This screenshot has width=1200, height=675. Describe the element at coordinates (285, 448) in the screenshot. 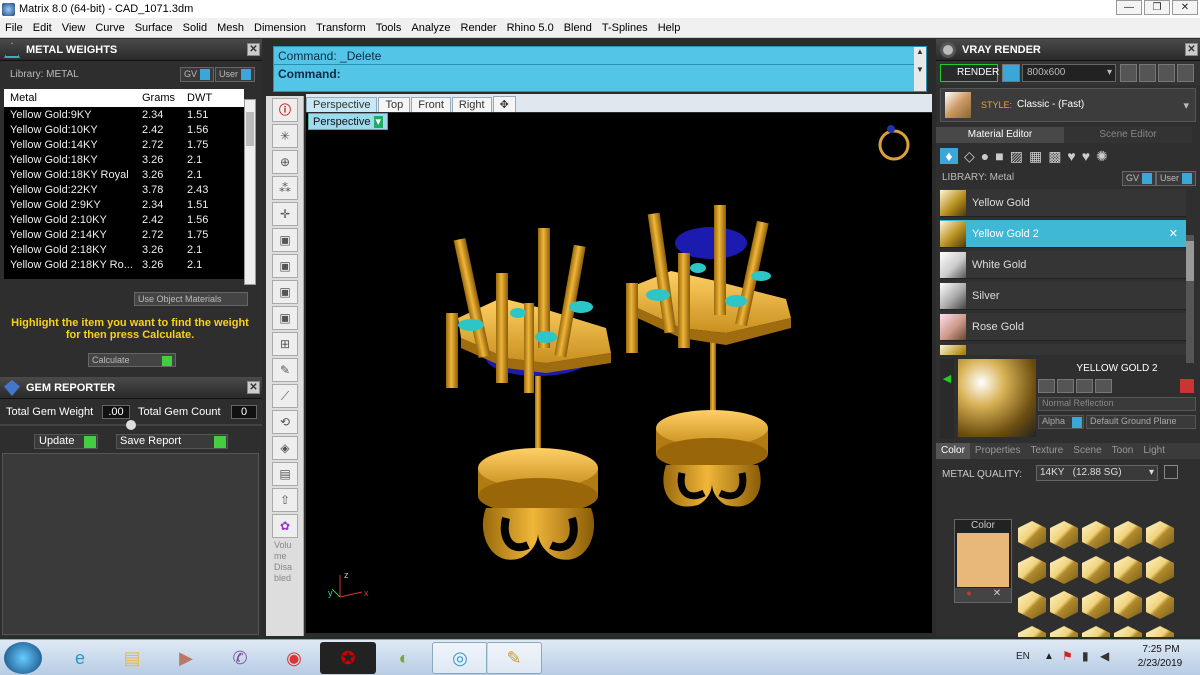

I see `surface-icon: ◈` at that location.